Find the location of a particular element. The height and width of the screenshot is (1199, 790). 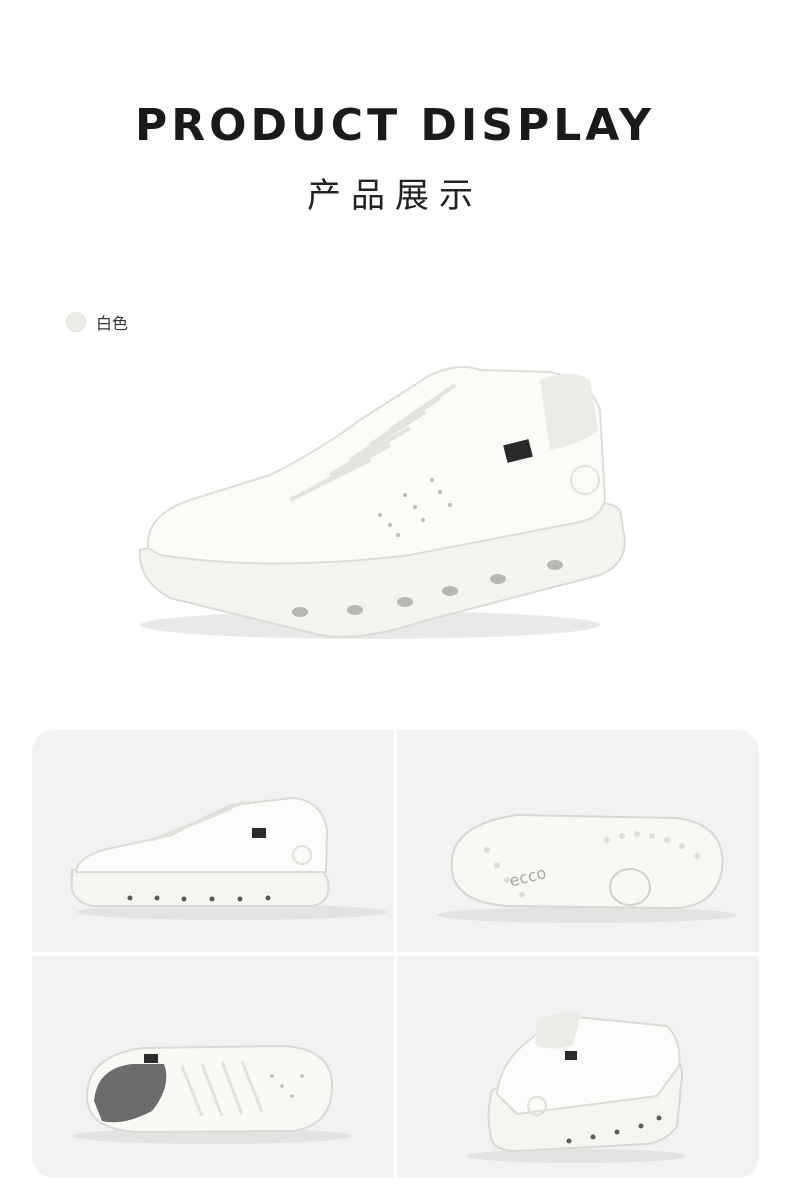

page-subtitle: 产品展示 is located at coordinates (395, 196).